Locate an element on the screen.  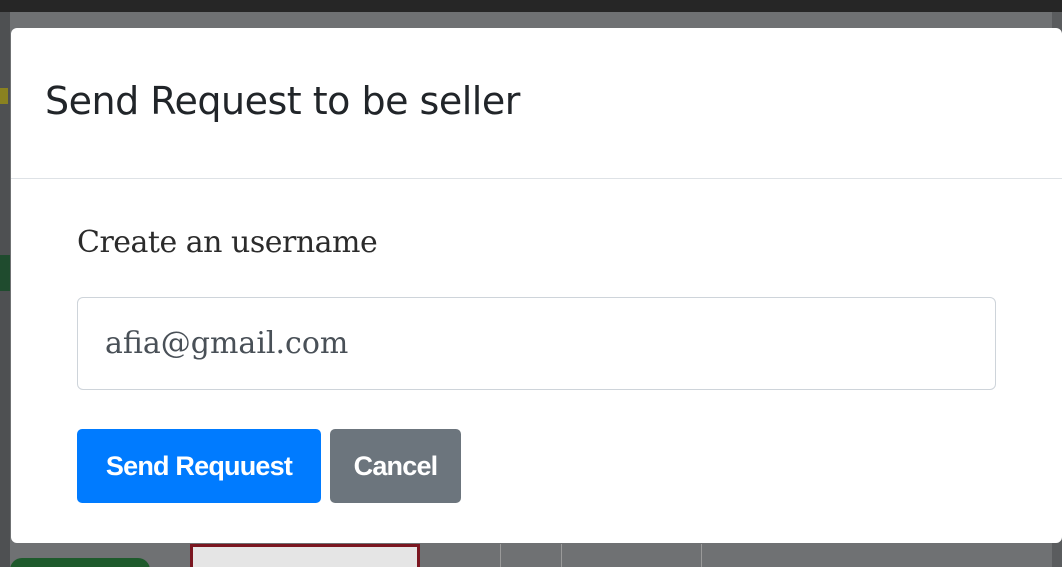
background-red-box is located at coordinates (305, 555).